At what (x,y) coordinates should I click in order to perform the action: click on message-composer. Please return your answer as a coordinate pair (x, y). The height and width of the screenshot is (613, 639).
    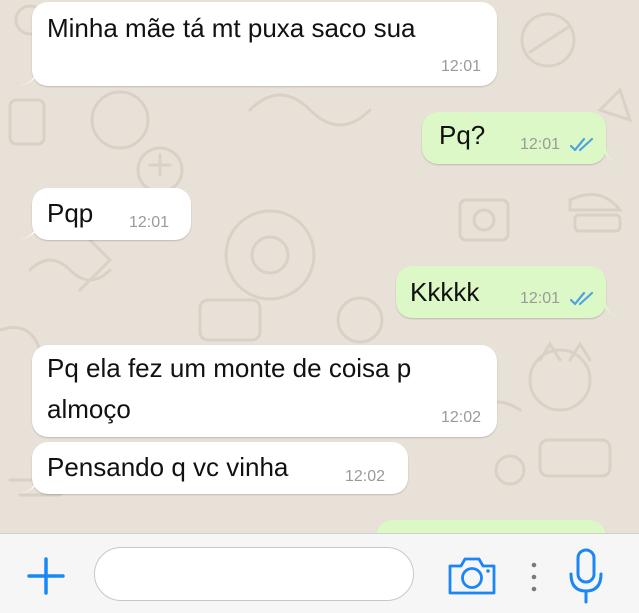
    Looking at the image, I should click on (319, 573).